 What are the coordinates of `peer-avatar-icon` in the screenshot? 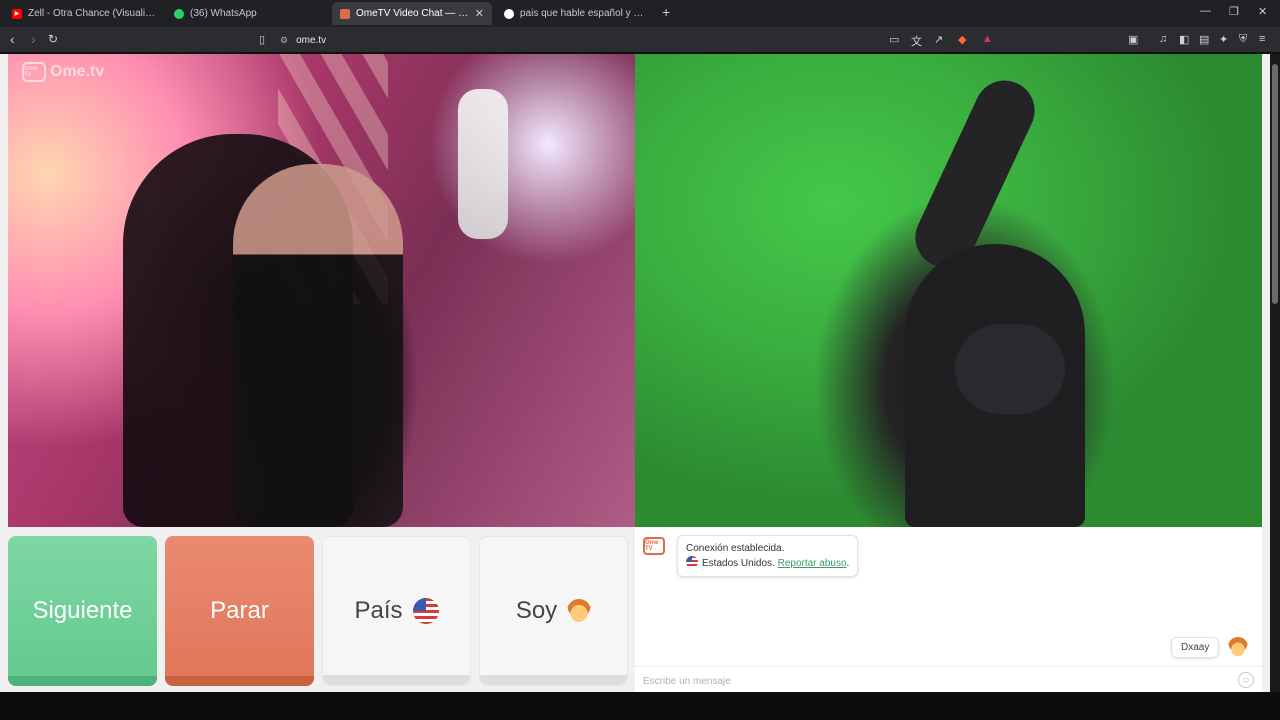 It's located at (1238, 647).